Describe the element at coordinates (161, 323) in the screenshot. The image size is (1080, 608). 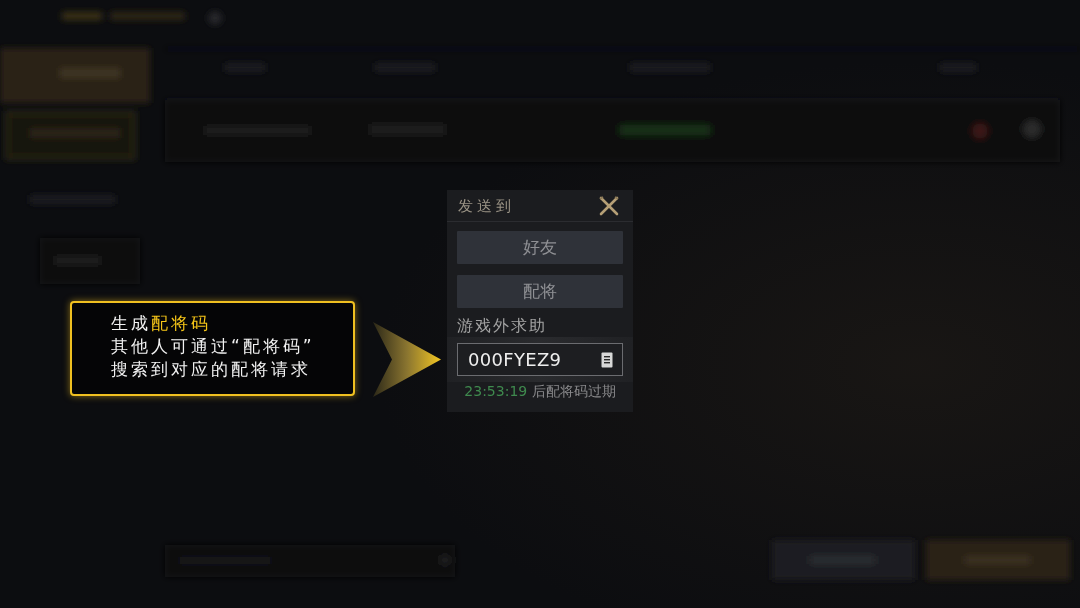
I see `callout-text: 生成配将码` at that location.